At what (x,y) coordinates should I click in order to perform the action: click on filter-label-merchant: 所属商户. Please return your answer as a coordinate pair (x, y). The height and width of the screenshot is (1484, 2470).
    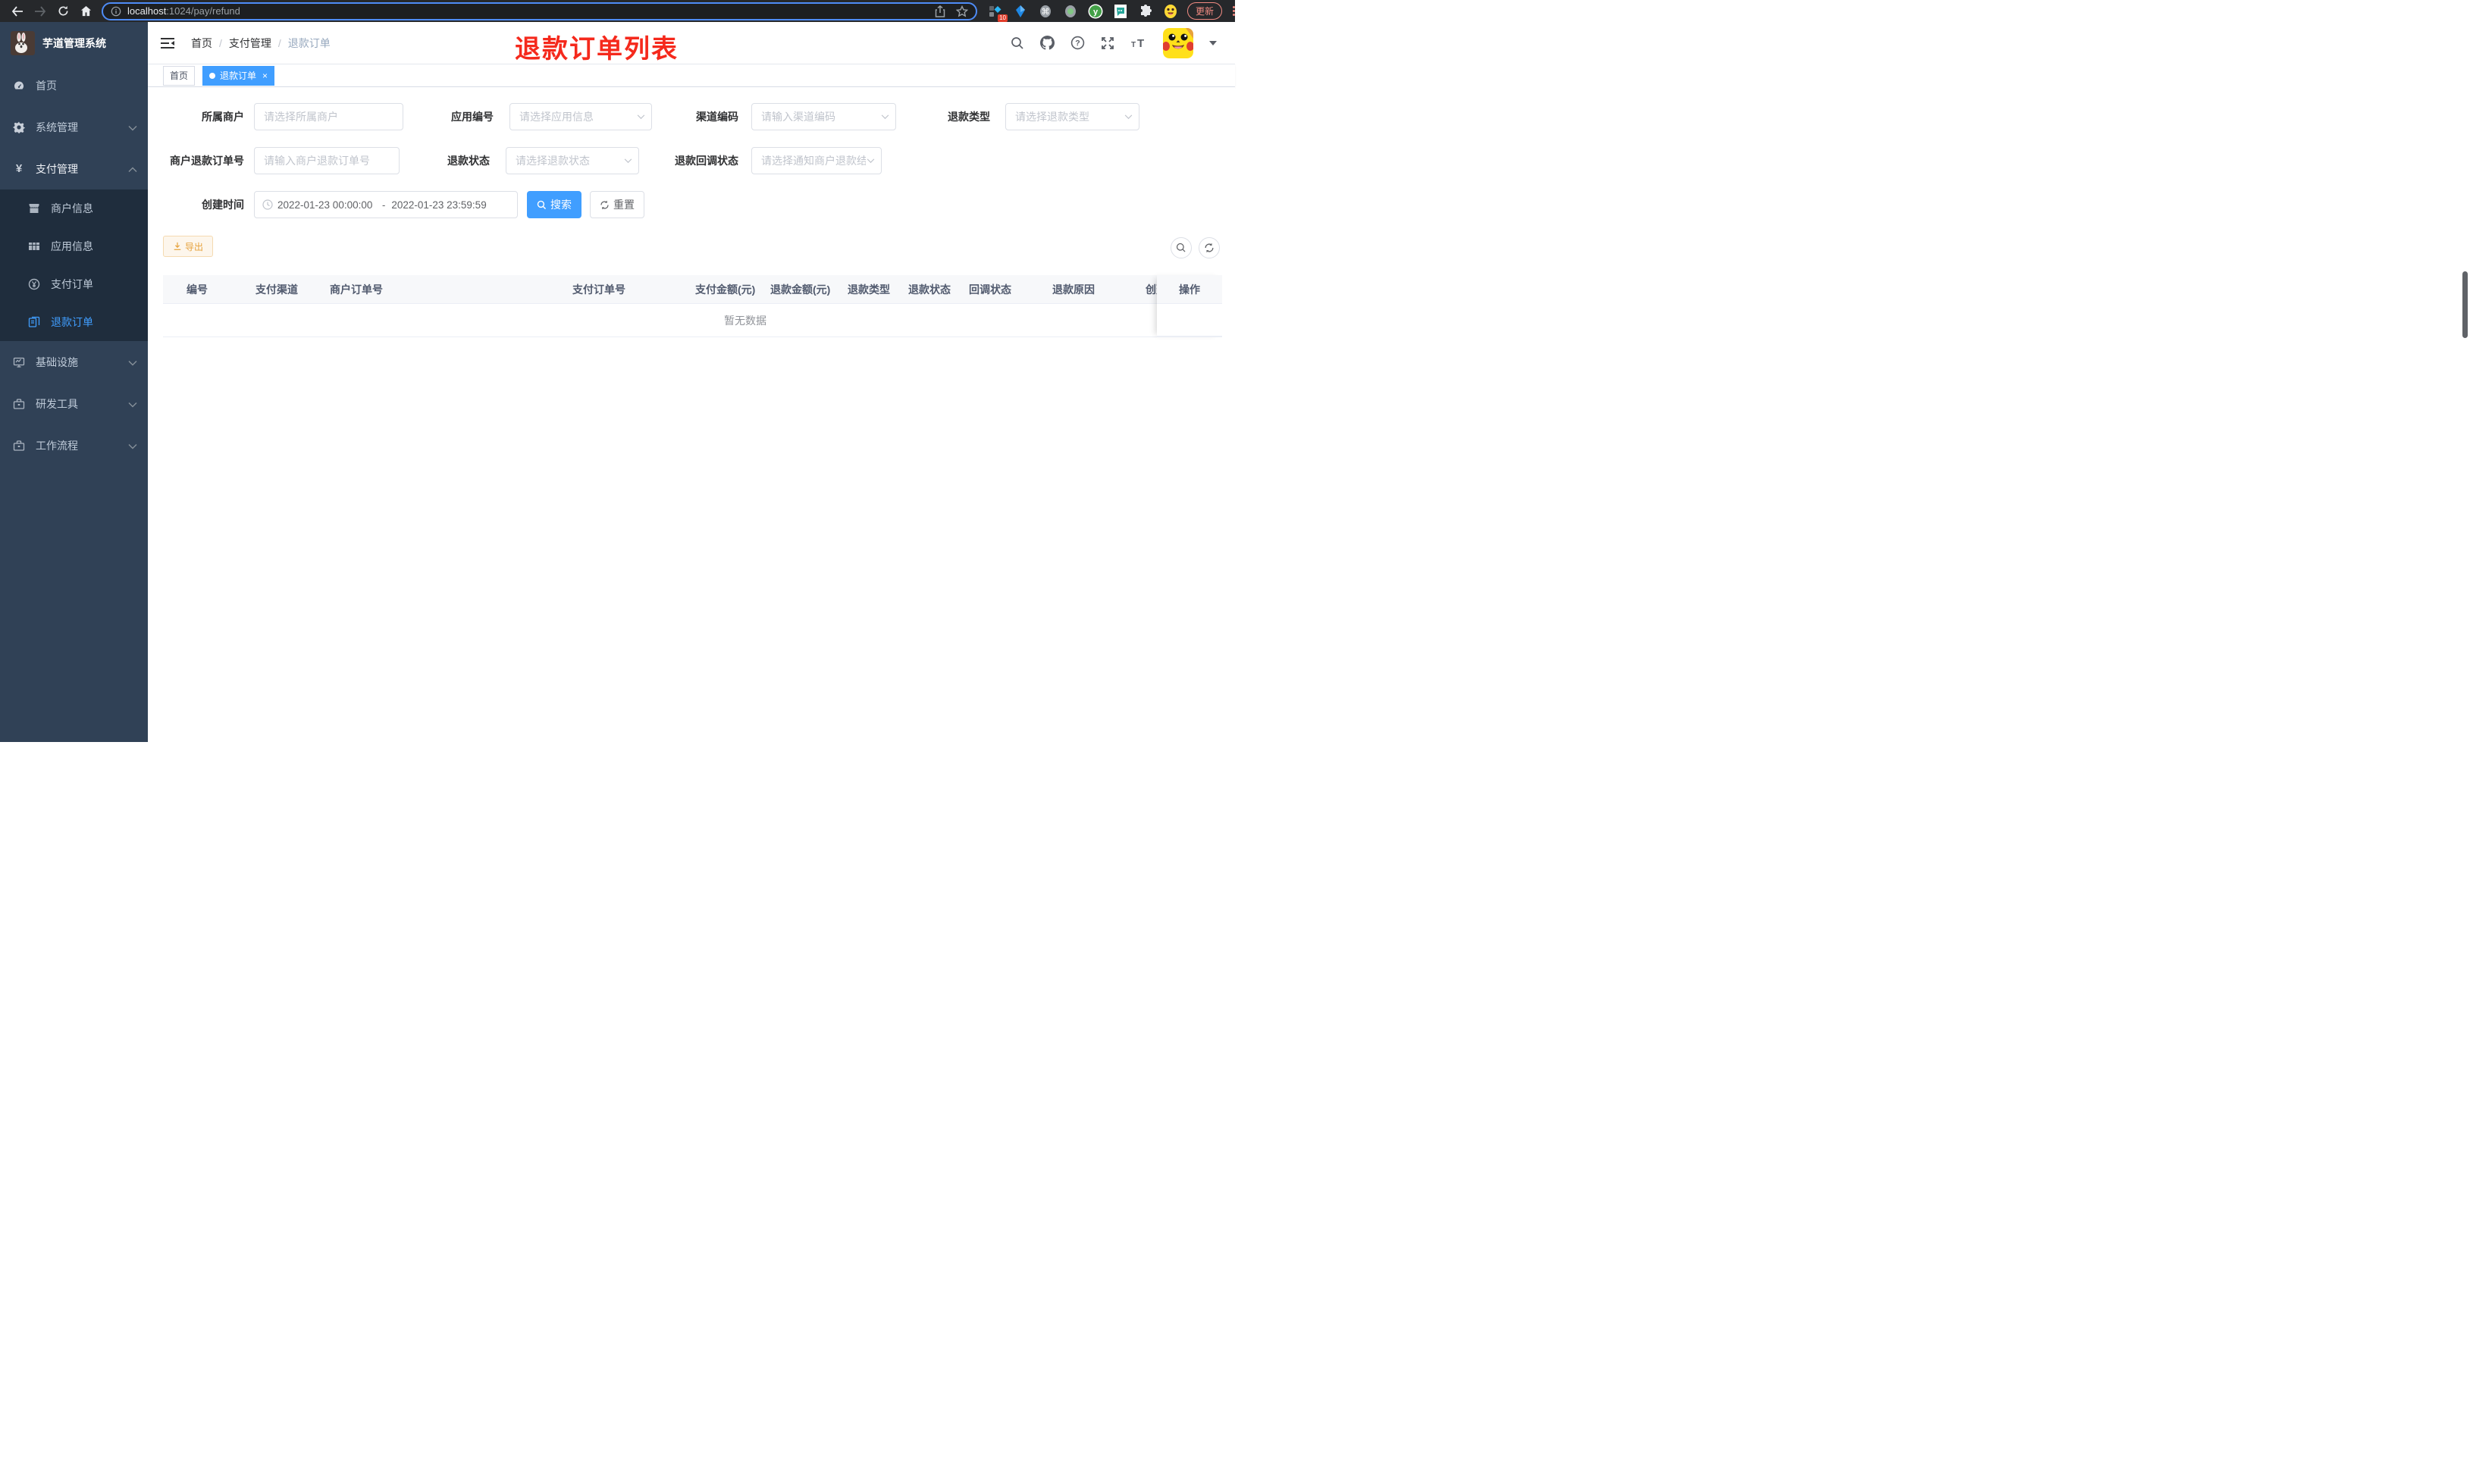
    Looking at the image, I should click on (223, 117).